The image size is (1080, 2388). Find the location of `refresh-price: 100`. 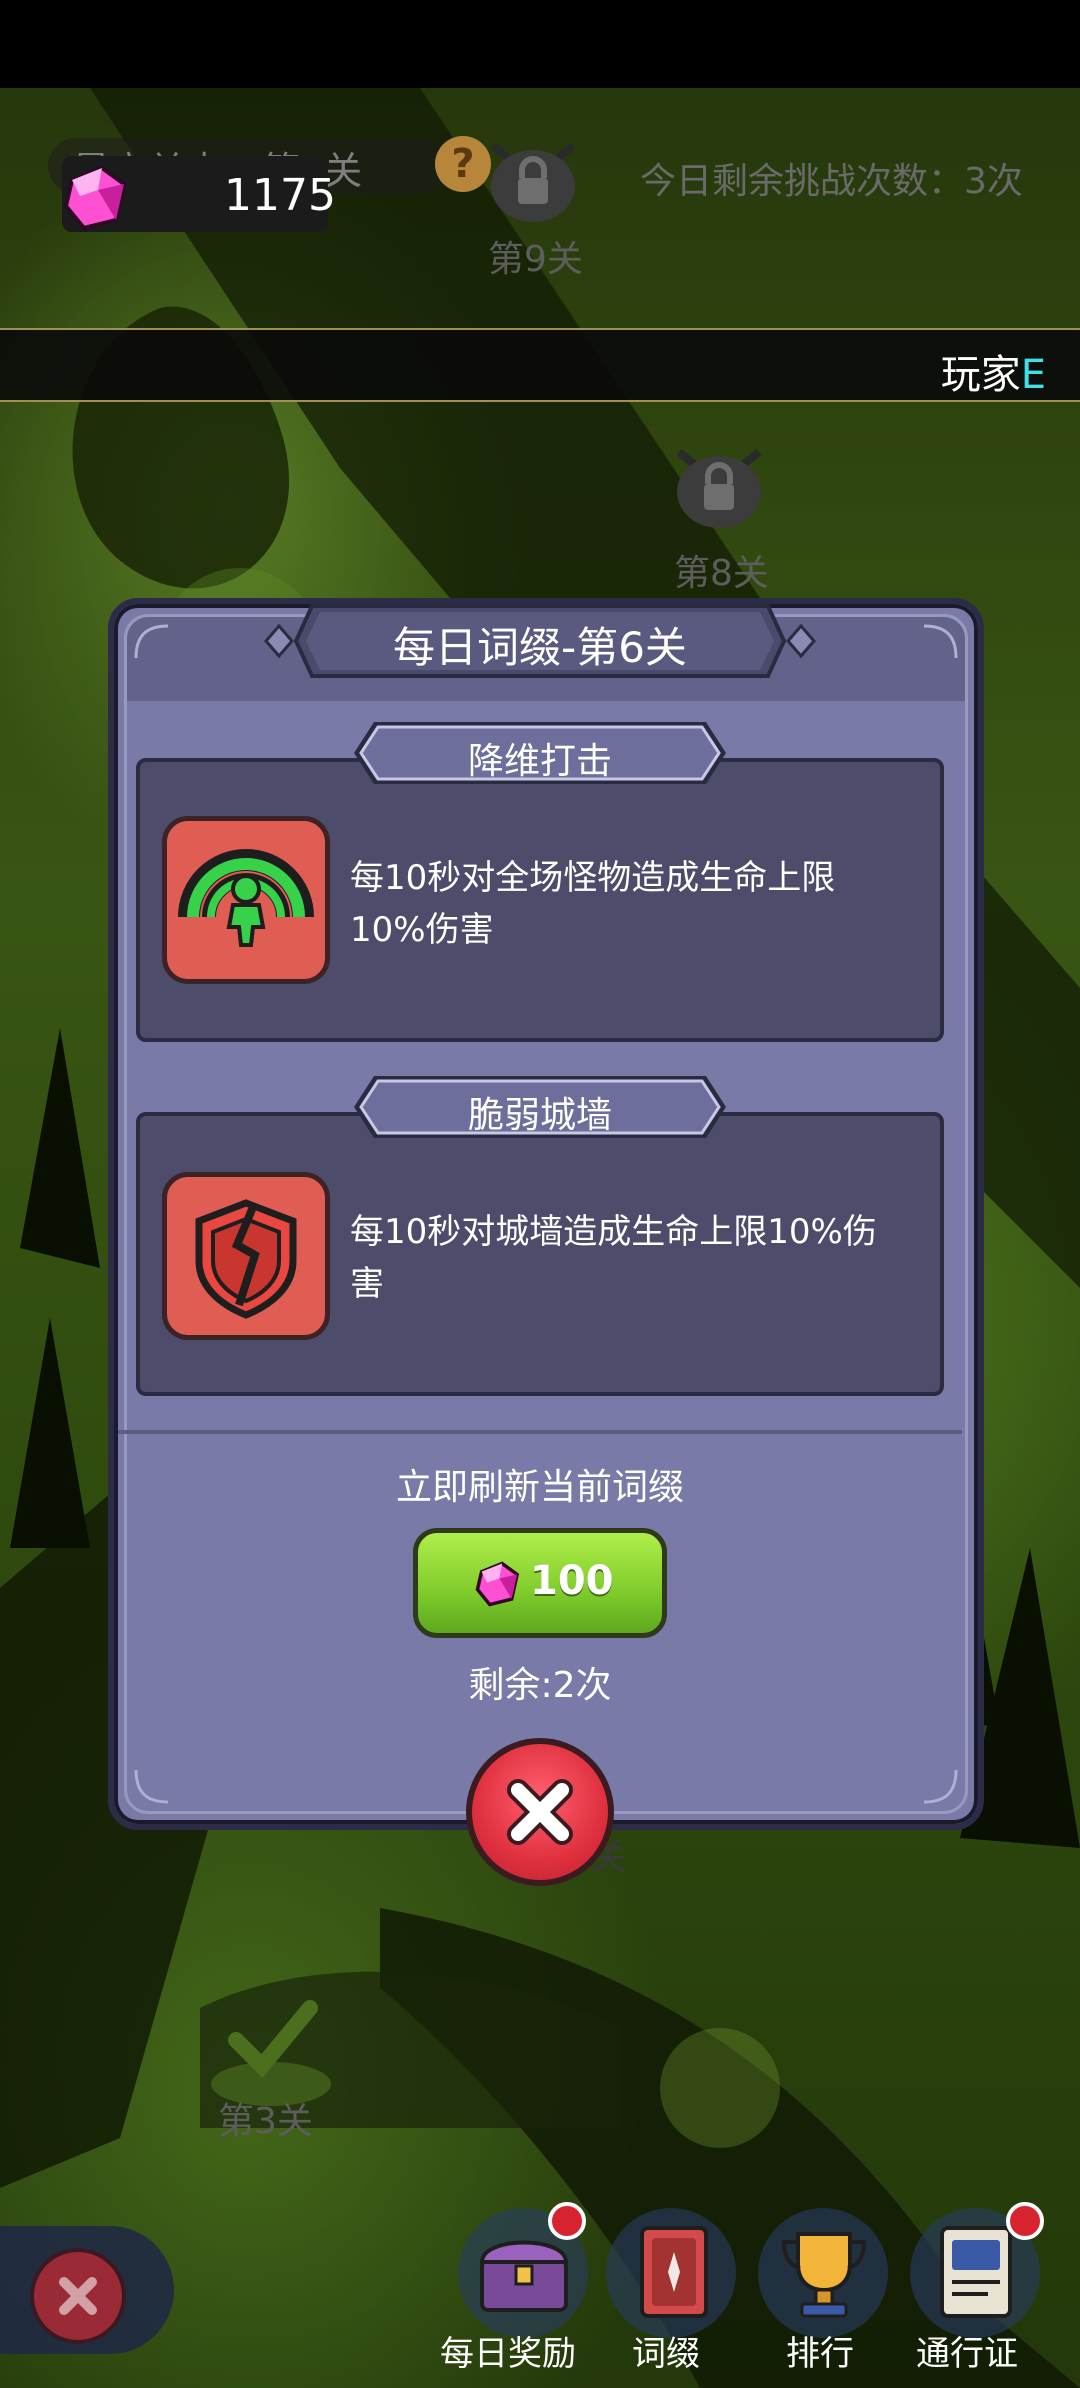

refresh-price: 100 is located at coordinates (572, 1581).